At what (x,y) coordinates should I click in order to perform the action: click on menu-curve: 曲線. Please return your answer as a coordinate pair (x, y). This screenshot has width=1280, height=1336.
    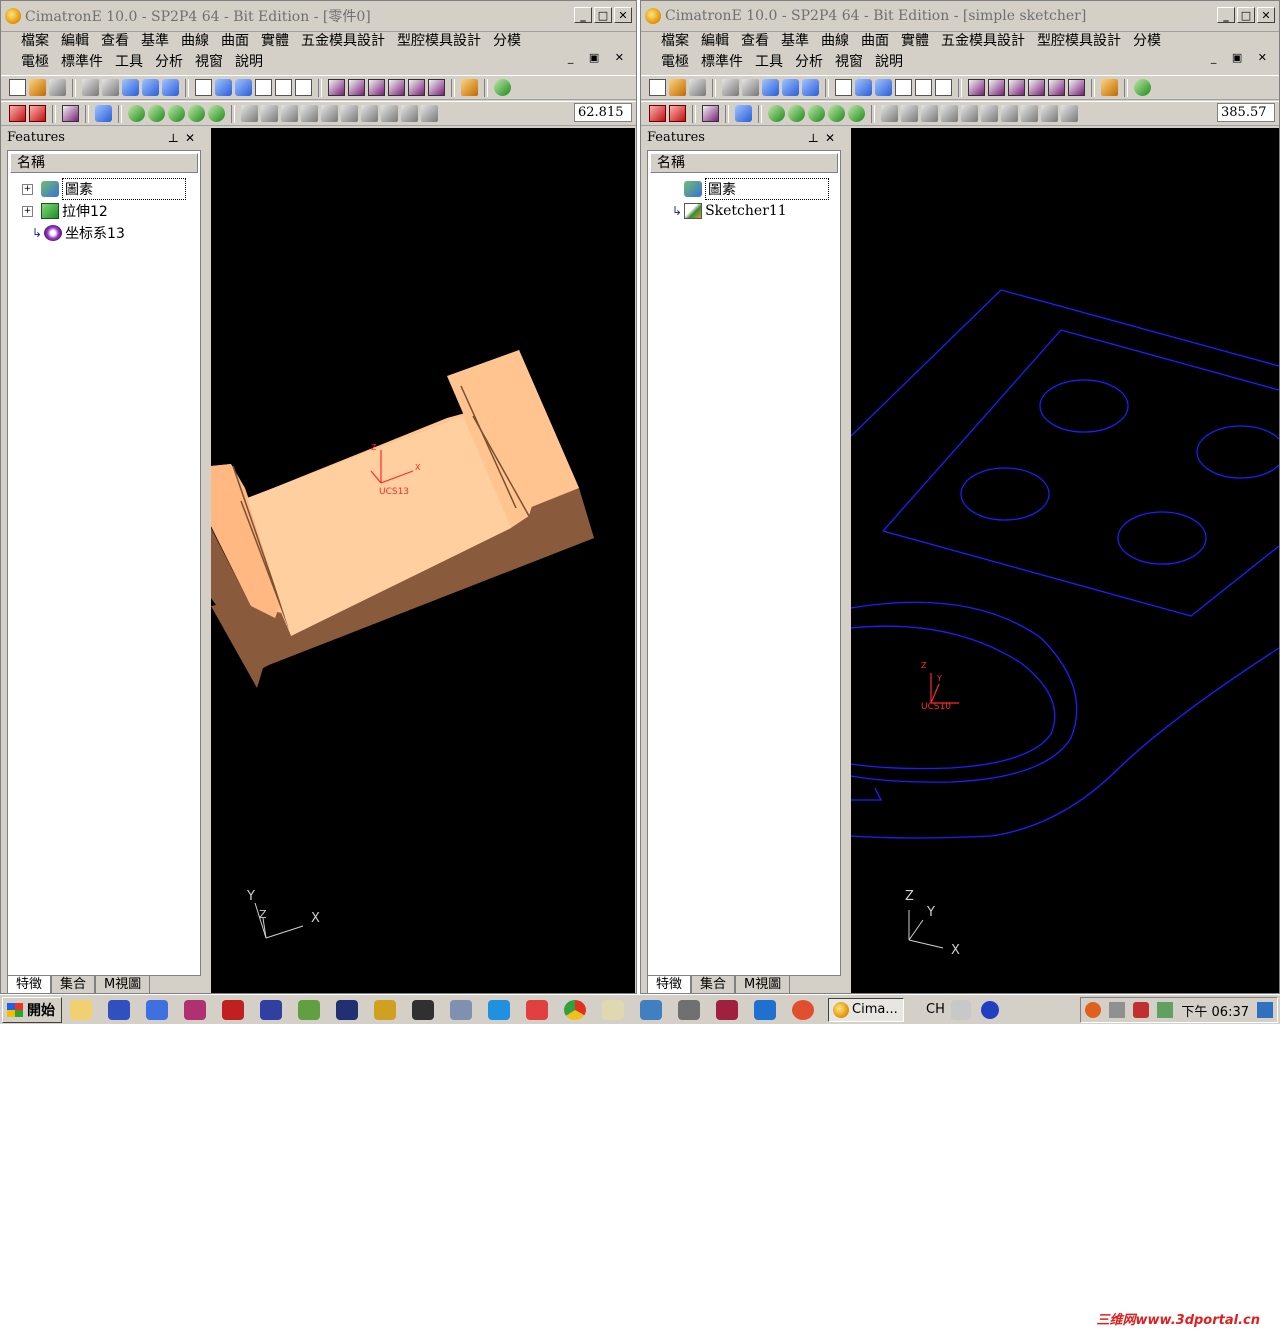
    Looking at the image, I should click on (835, 41).